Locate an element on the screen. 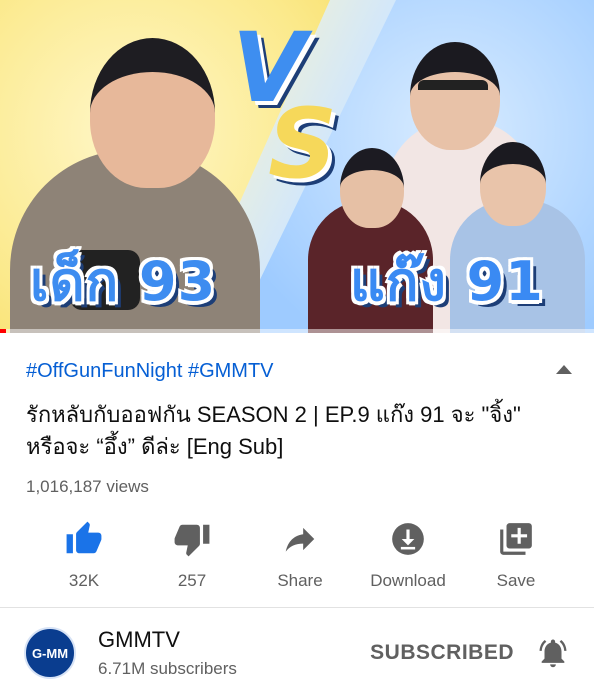 The width and height of the screenshot is (594, 680). channel-info: GMMTV 6.71M subscribers is located at coordinates (234, 653).